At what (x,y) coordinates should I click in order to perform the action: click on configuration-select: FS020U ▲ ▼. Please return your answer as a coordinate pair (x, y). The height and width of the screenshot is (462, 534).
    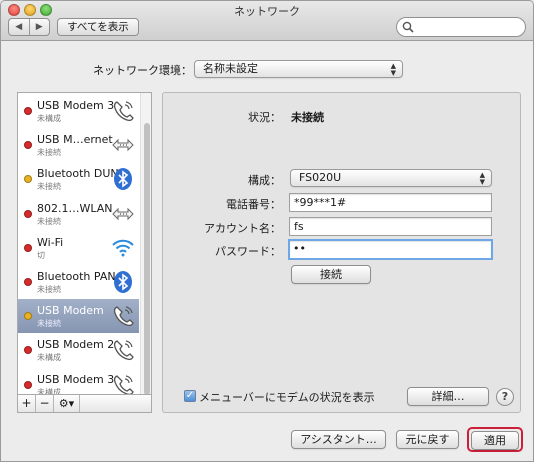
    Looking at the image, I should click on (391, 178).